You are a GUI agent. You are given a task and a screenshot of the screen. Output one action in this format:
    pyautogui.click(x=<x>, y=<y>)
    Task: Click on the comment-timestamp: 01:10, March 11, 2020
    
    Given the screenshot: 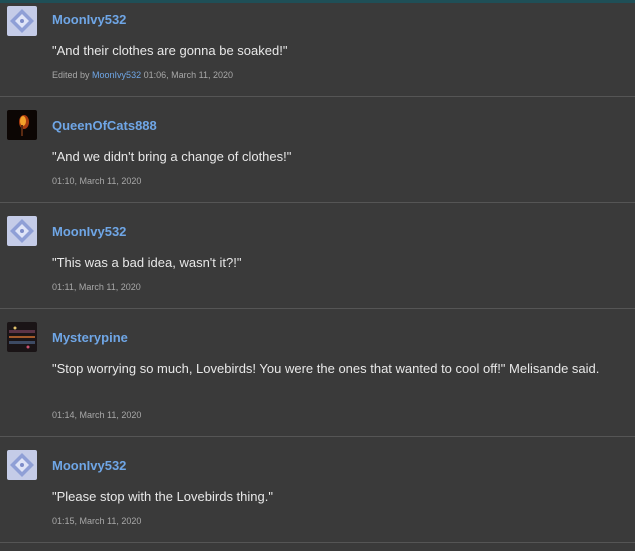 What is the action you would take?
    pyautogui.click(x=97, y=181)
    